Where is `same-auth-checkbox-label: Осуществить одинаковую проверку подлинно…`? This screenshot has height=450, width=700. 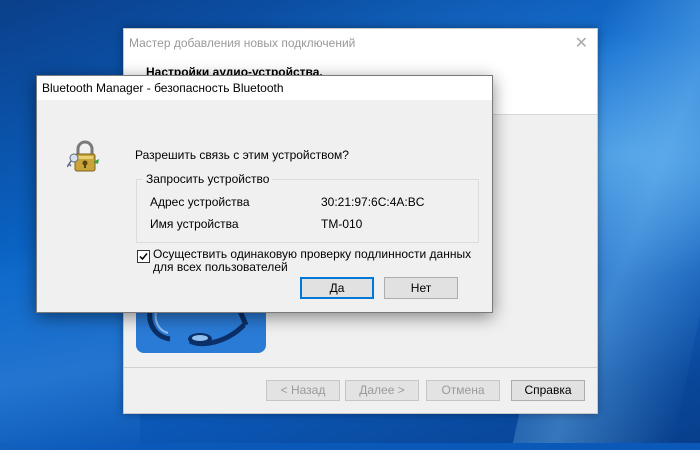 same-auth-checkbox-label: Осуществить одинаковую проверку подлинно… is located at coordinates (318, 261).